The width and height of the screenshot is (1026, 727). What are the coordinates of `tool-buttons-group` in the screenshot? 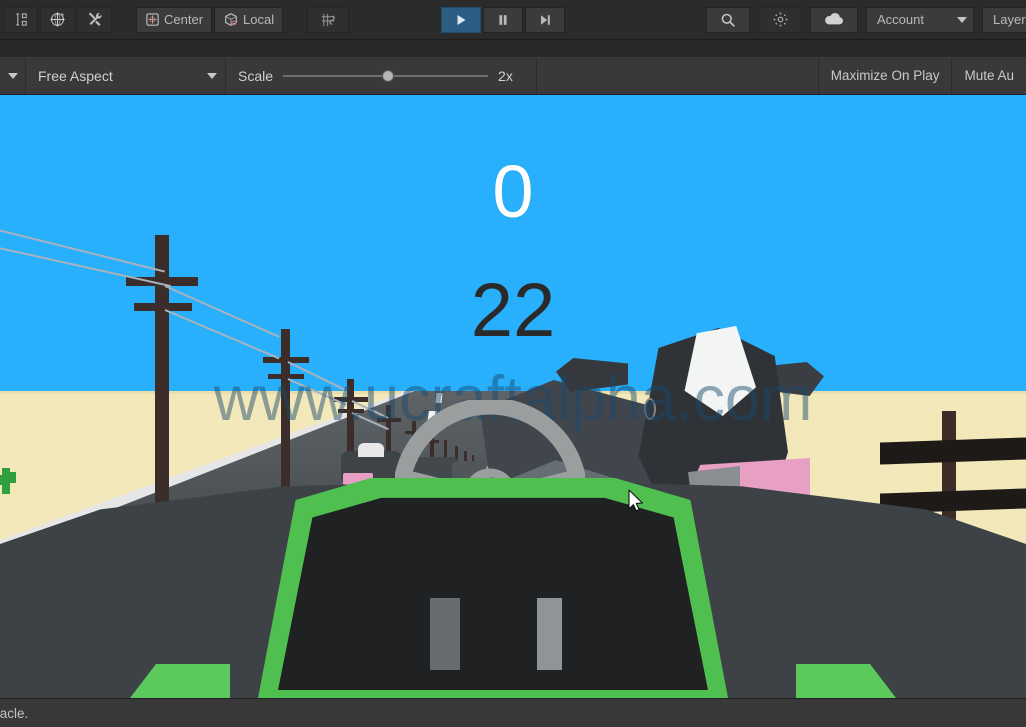 It's located at (58, 19).